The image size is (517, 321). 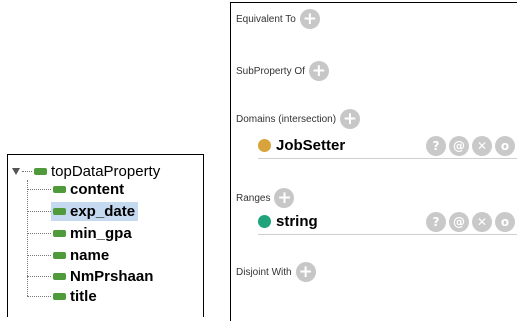 I want to click on tree-node-topdataproperty: topDataProperty, so click(x=86, y=171).